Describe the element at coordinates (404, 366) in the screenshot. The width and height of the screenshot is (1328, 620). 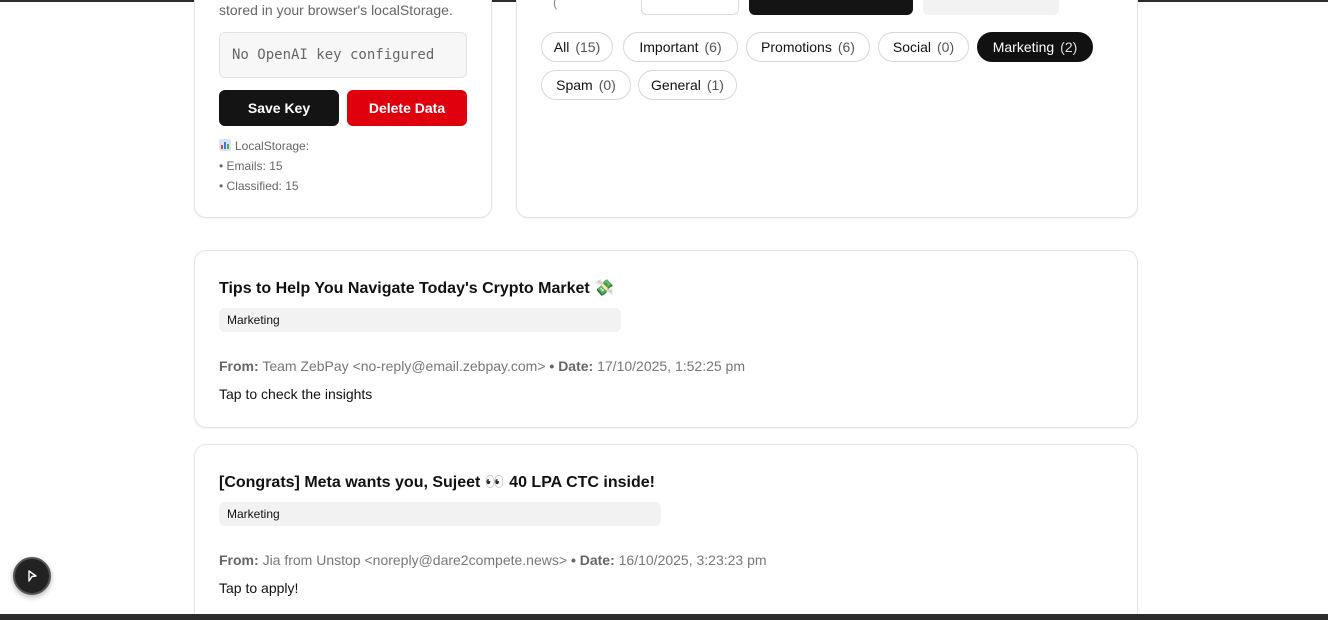
I see `email-from: Team ZebPay <no-reply@email.zebpay.com>` at that location.